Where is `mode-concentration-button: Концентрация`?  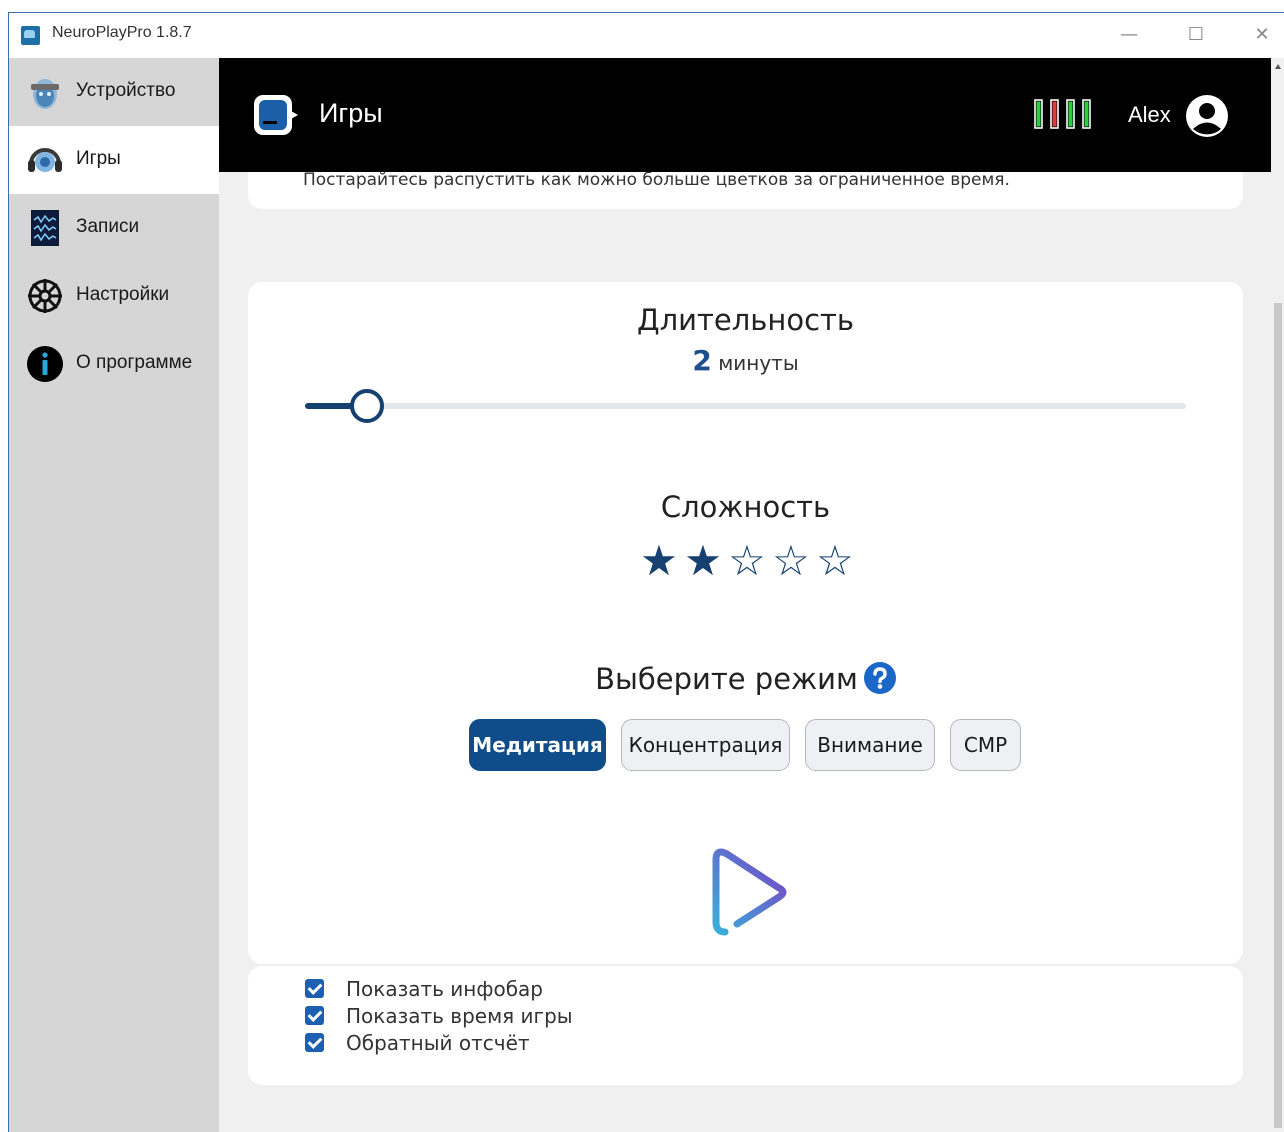
mode-concentration-button: Концентрация is located at coordinates (705, 745).